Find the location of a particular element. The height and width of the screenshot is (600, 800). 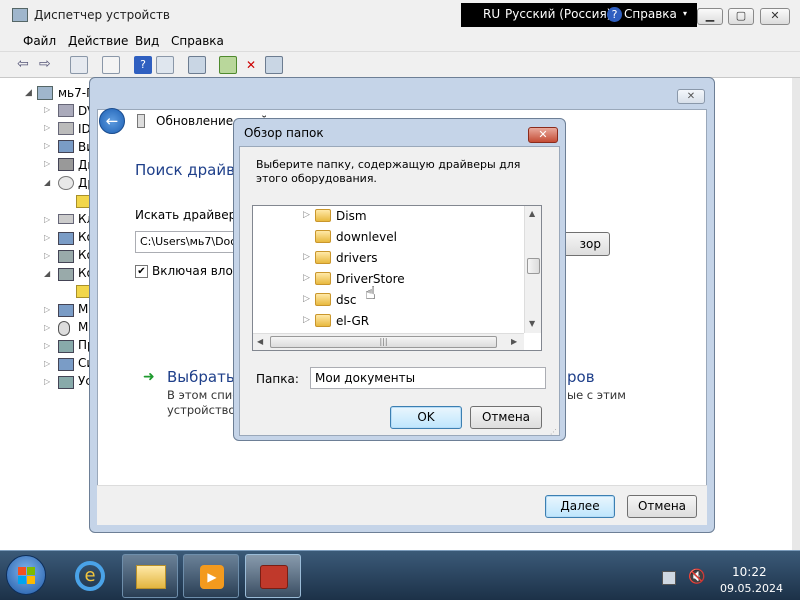

pick-driver-description-line2: устройство is located at coordinates (201, 410).